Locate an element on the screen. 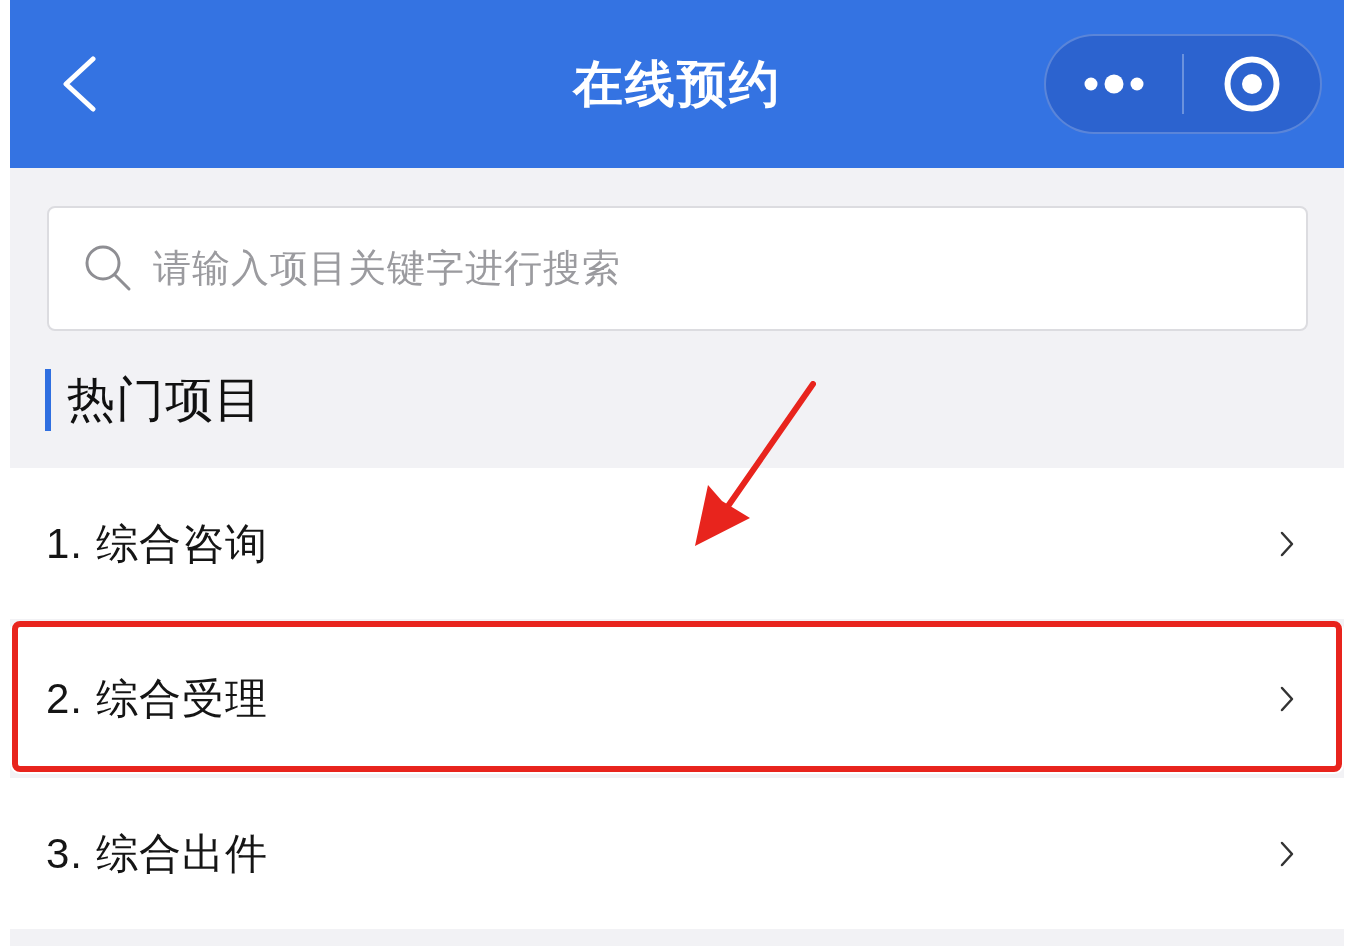  more-icon is located at coordinates (1114, 84).